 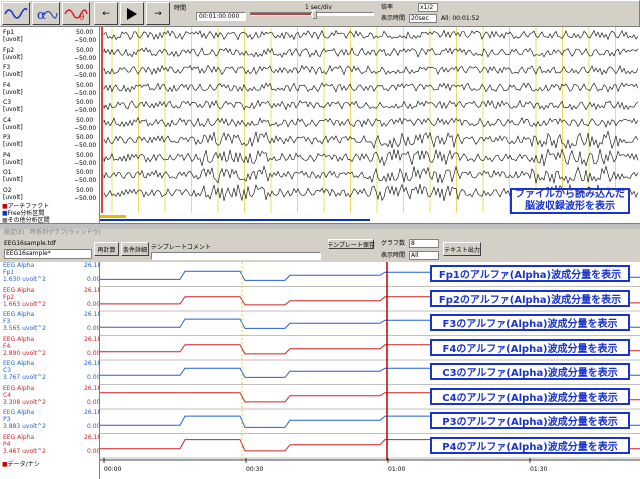 I want to click on theta-wave-icon: θ, so click(x=76, y=15).